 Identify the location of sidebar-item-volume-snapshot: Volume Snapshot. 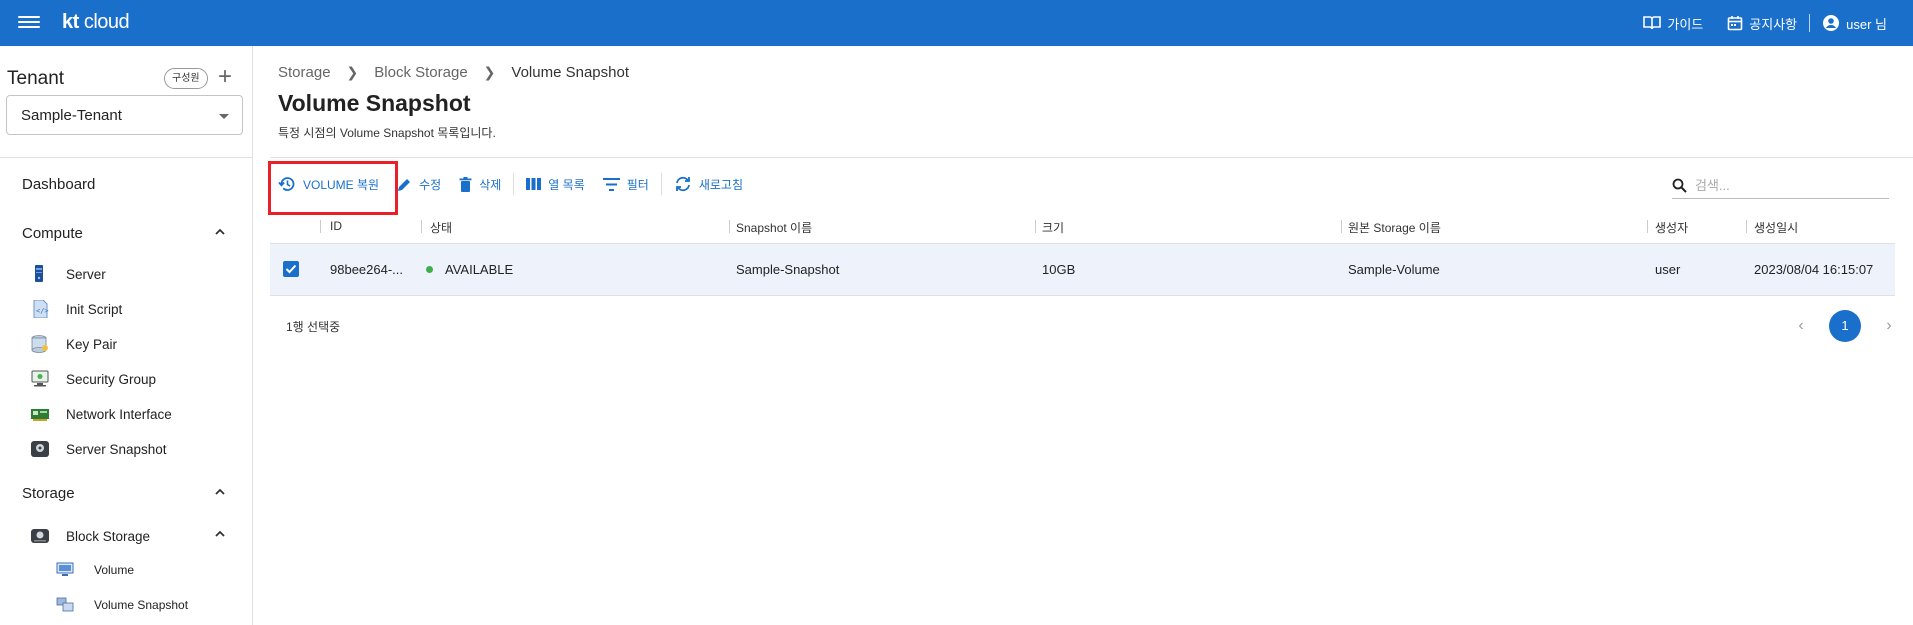
(122, 604).